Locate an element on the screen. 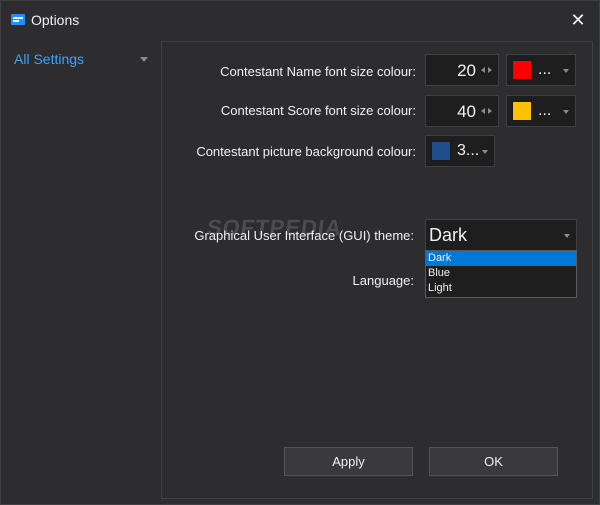 The image size is (600, 505). name-font-label: Contestant Name font size colour: is located at coordinates (318, 71).